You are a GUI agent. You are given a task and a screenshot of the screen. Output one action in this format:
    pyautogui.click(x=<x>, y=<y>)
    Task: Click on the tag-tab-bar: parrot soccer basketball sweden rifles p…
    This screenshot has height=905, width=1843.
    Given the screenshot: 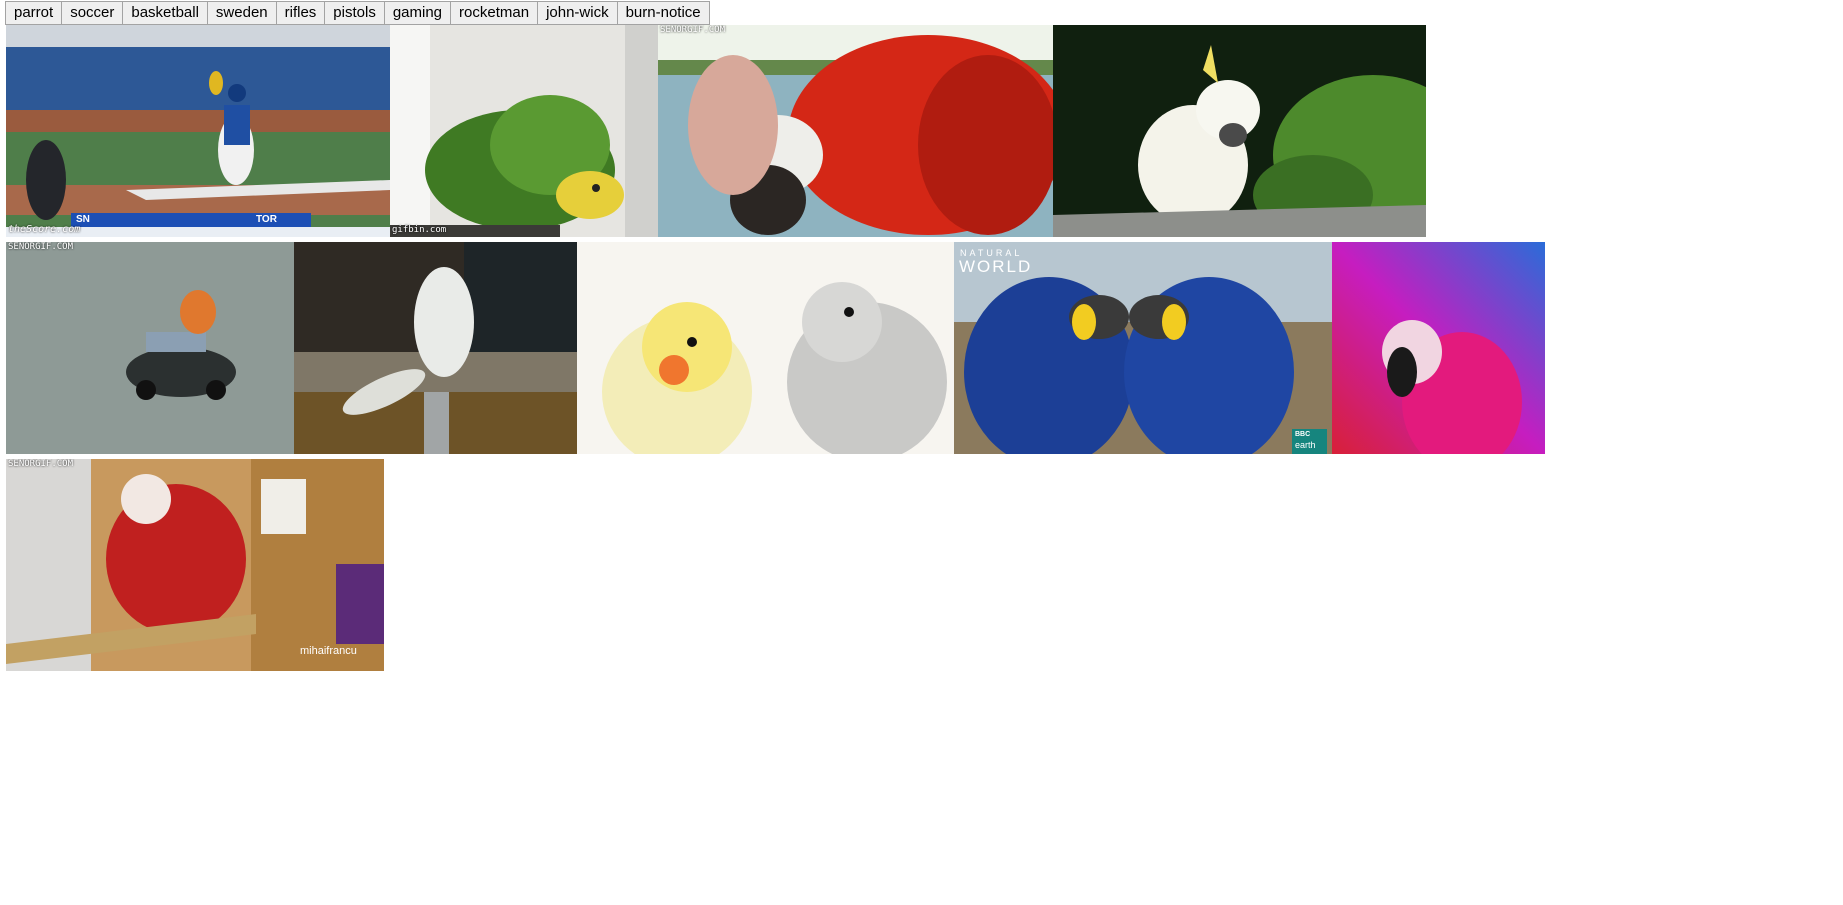 What is the action you would take?
    pyautogui.click(x=357, y=13)
    